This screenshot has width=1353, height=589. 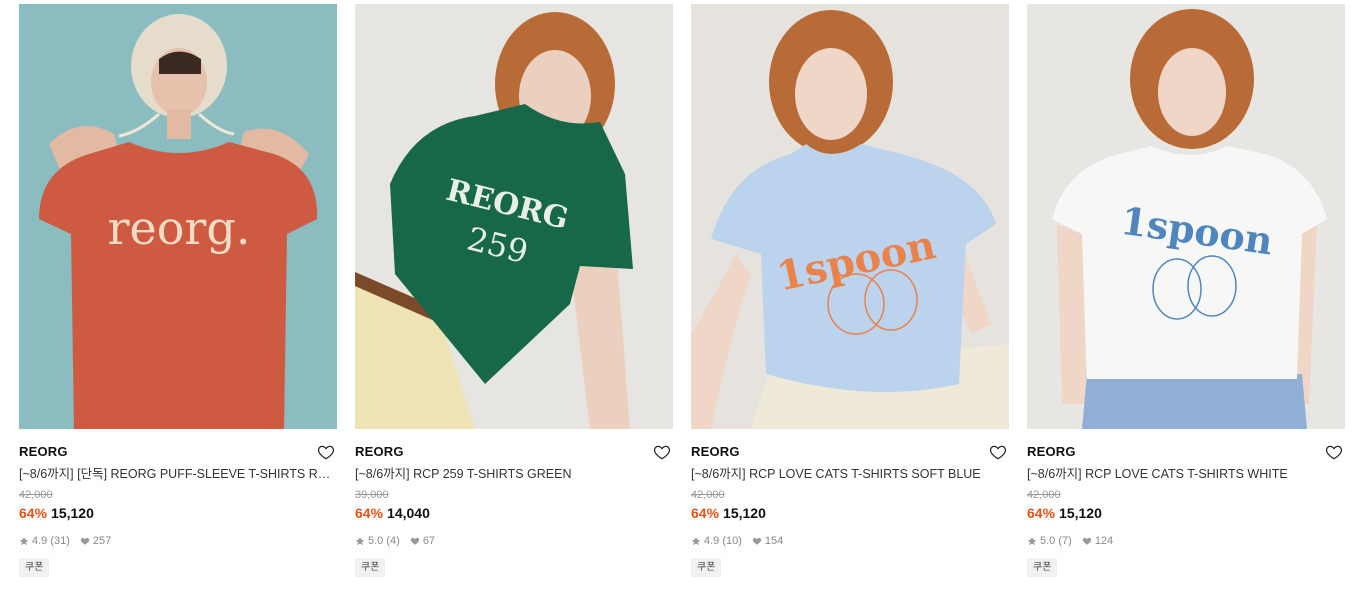 What do you see at coordinates (1186, 474) in the screenshot?
I see `product-title: [~8/6까지] RCP LOVE CATS T-SHIRTS WHITE` at bounding box center [1186, 474].